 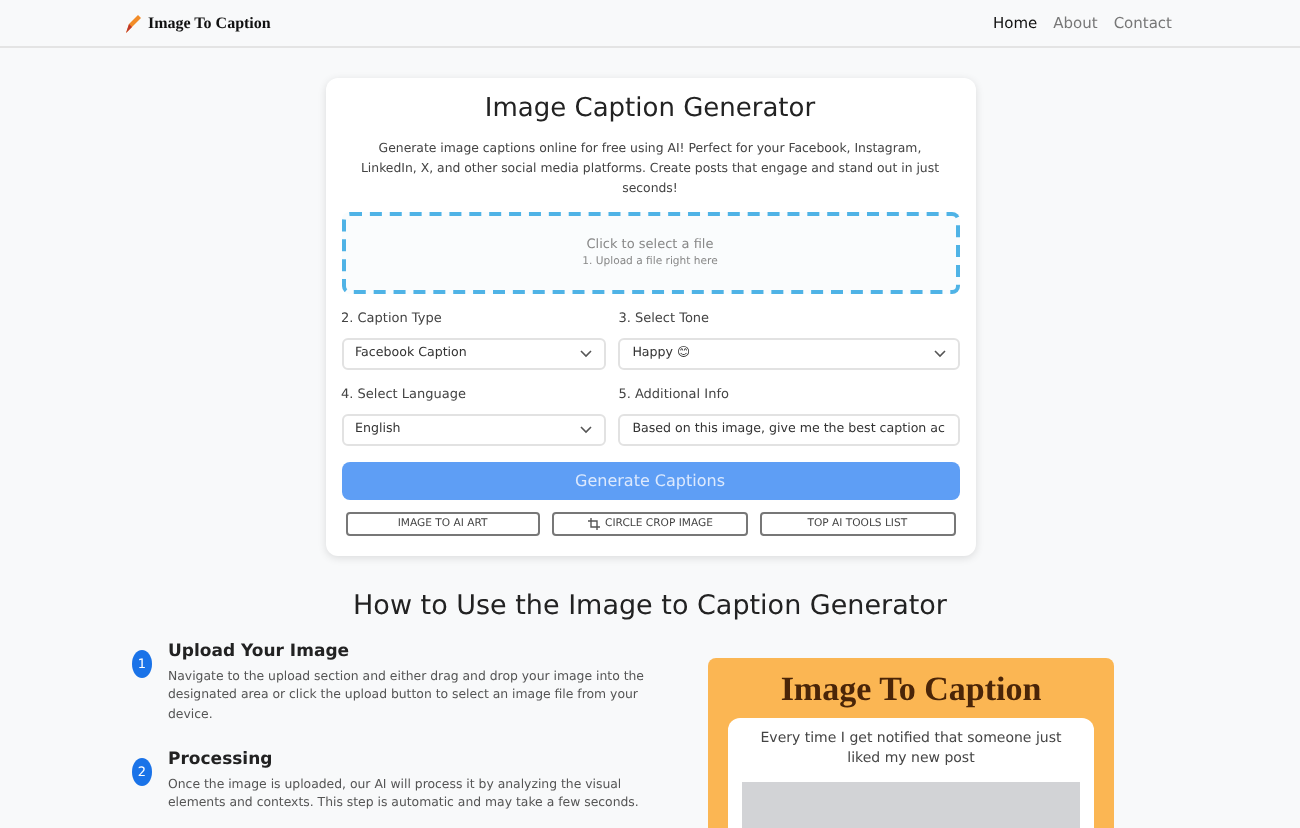 What do you see at coordinates (221, 759) in the screenshot?
I see `step-title: Processing` at bounding box center [221, 759].